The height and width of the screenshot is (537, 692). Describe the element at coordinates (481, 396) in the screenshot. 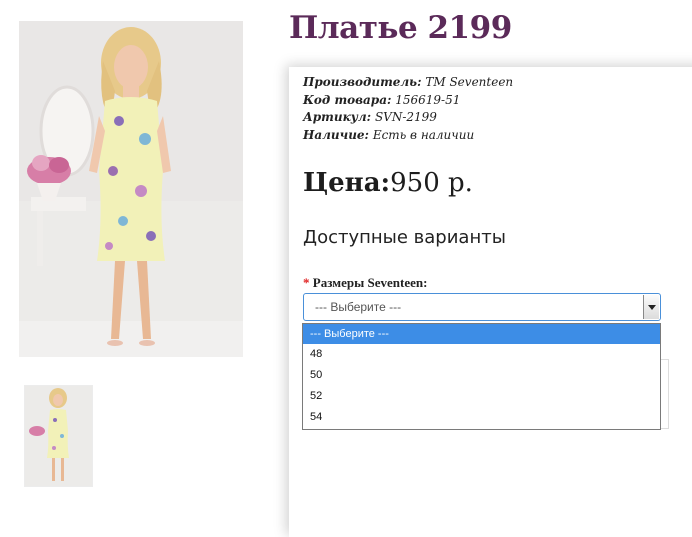

I see `size-option-52: 52` at that location.